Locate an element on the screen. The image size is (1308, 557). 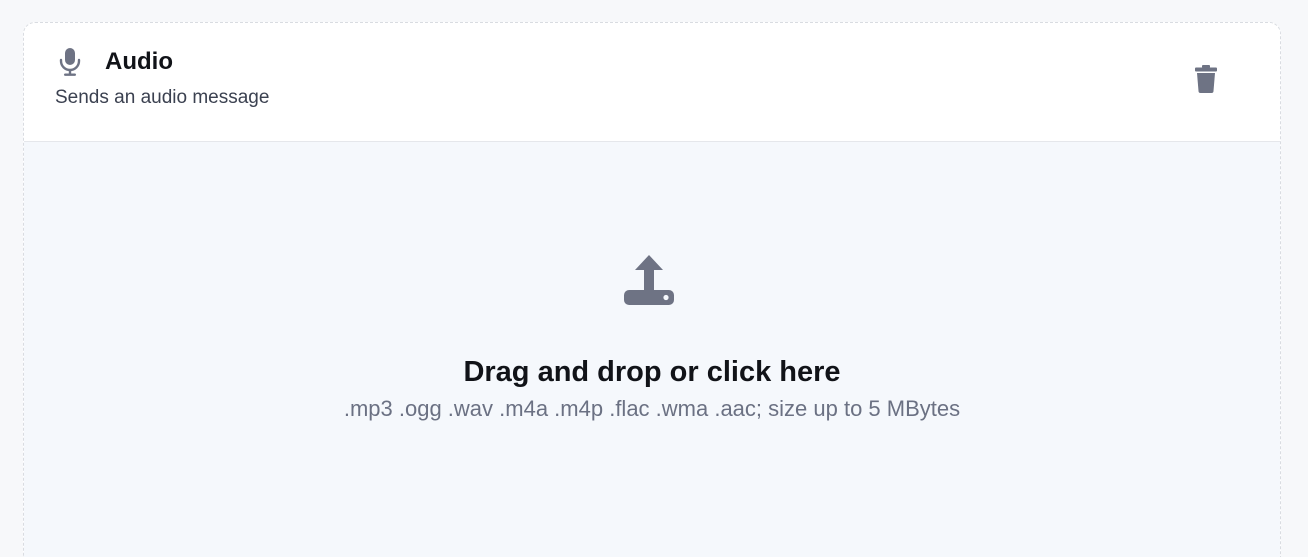
upload-icon is located at coordinates (649, 279).